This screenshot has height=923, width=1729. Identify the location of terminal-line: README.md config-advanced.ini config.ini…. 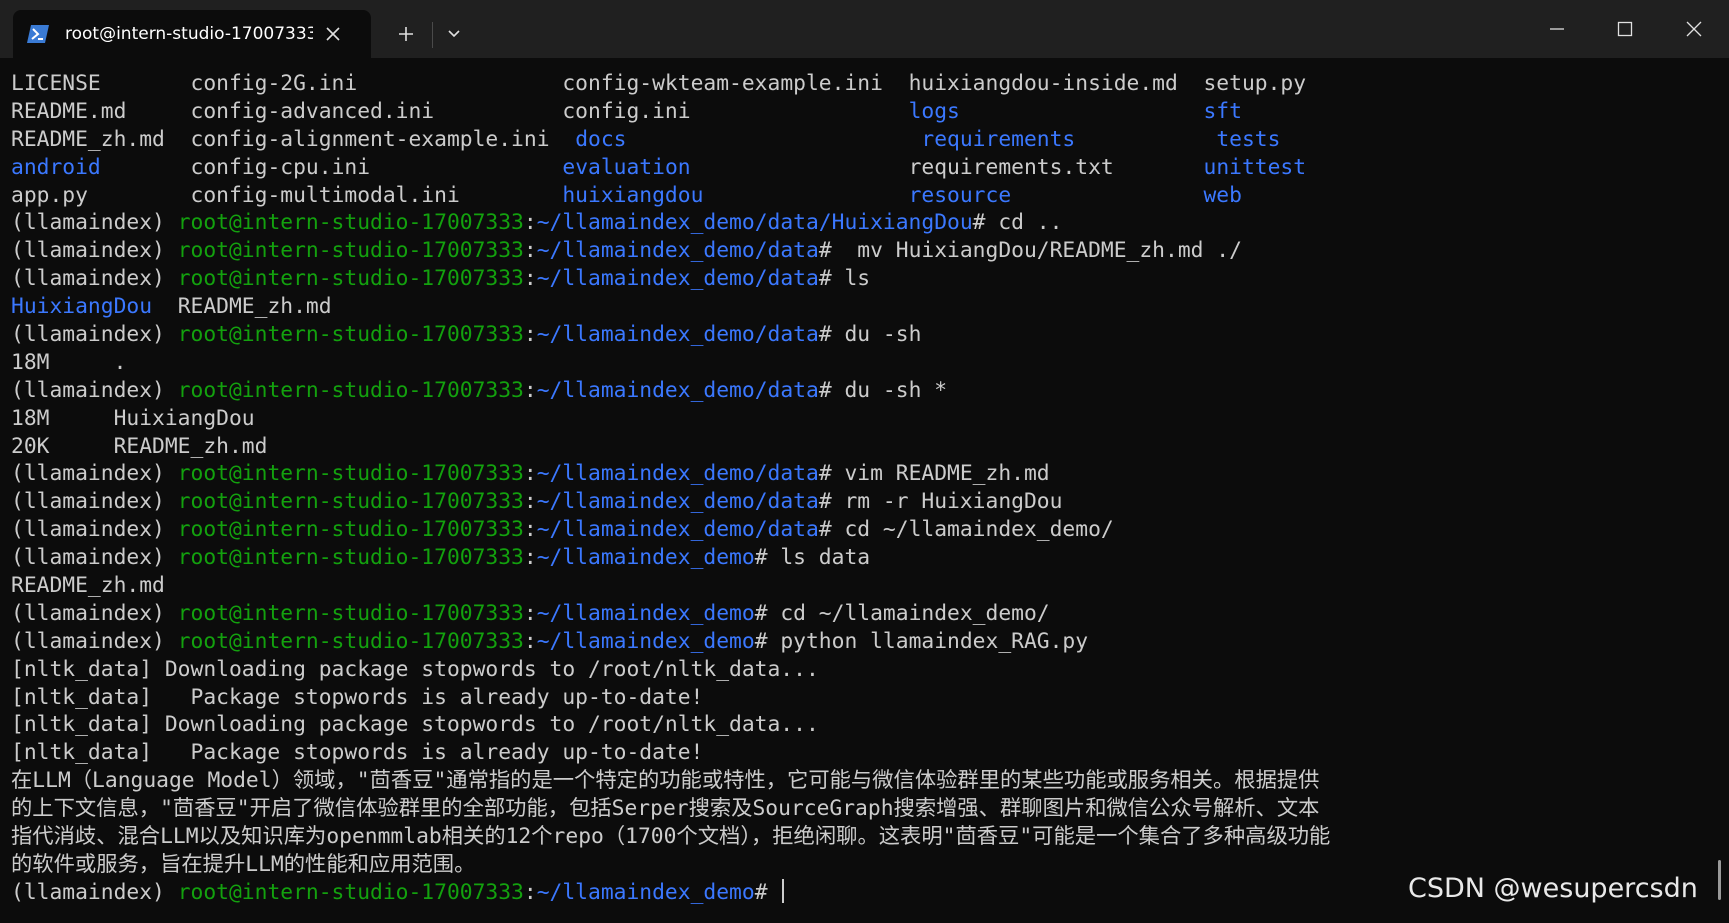
(866, 112).